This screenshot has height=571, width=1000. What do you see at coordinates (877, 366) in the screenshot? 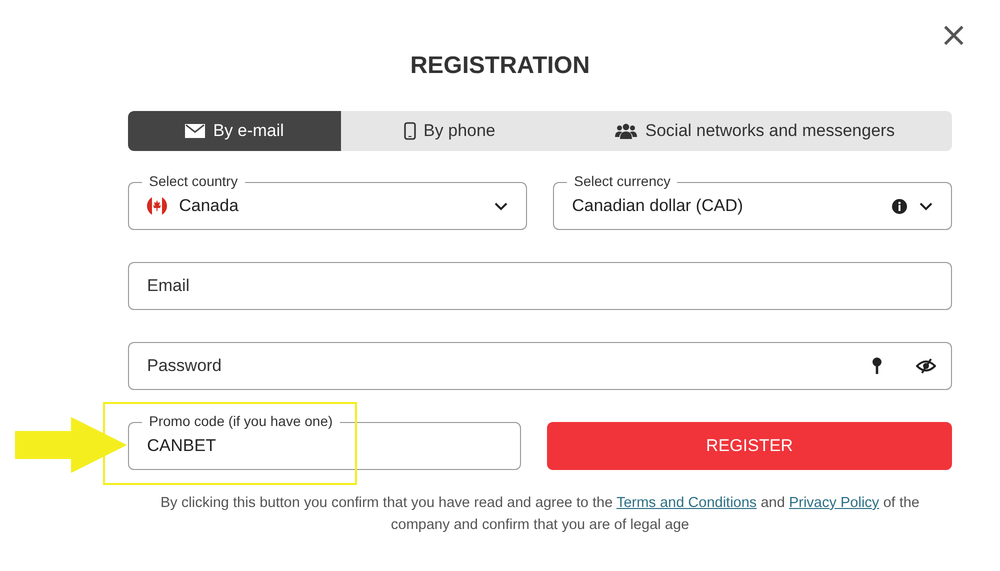
I see `key-icon` at bounding box center [877, 366].